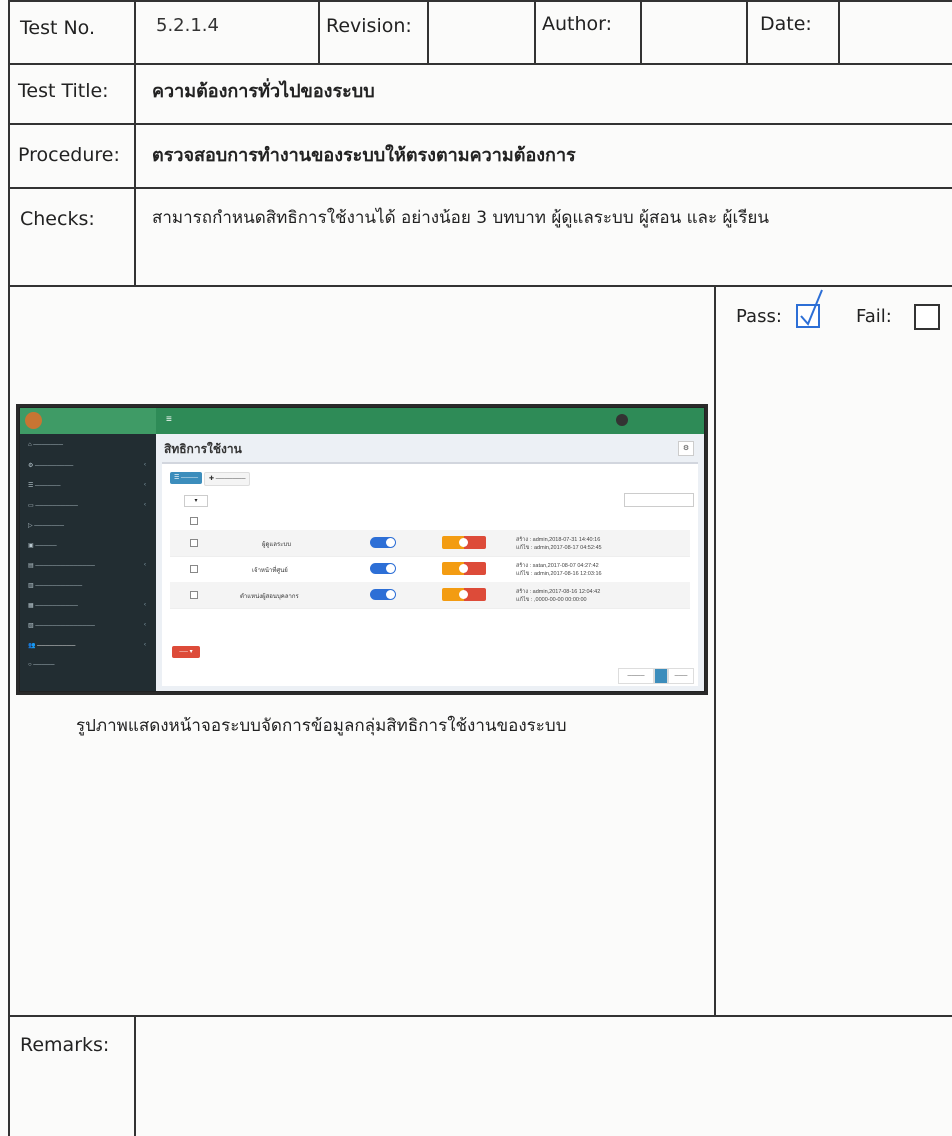 This screenshot has height=1136, width=952. Describe the element at coordinates (577, 24) in the screenshot. I see `author-label: Author:` at that location.